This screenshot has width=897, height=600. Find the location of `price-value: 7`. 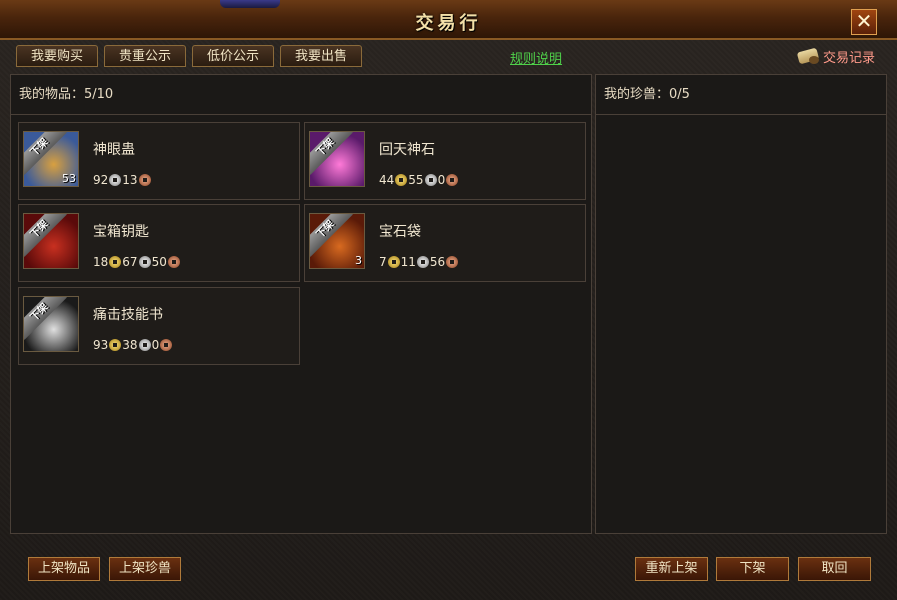

price-value: 7 is located at coordinates (383, 262).